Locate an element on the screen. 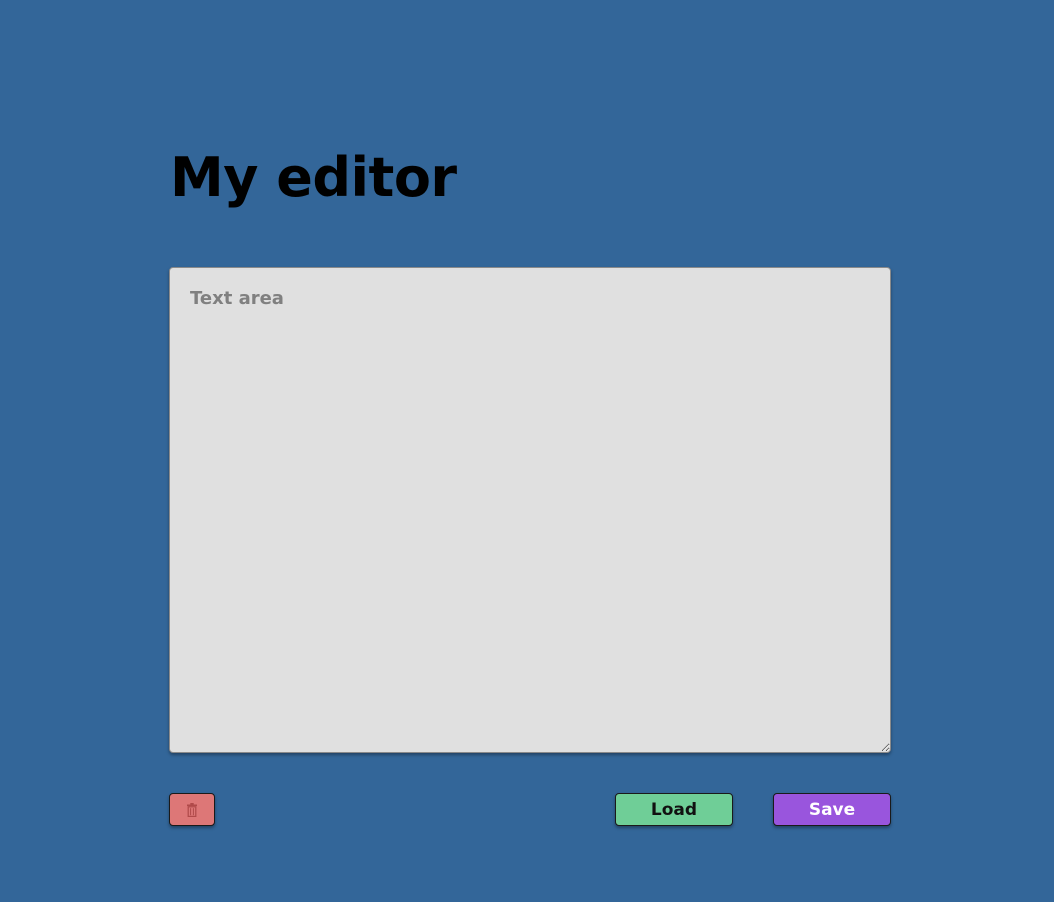 This screenshot has width=1054, height=902. page-title: My editor is located at coordinates (313, 177).